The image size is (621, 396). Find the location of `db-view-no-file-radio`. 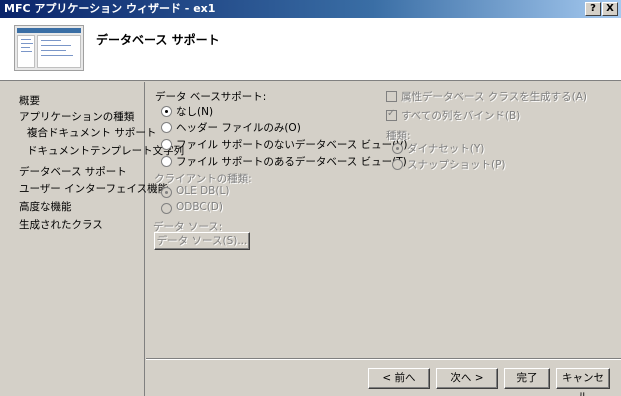

db-view-no-file-radio is located at coordinates (166, 144).